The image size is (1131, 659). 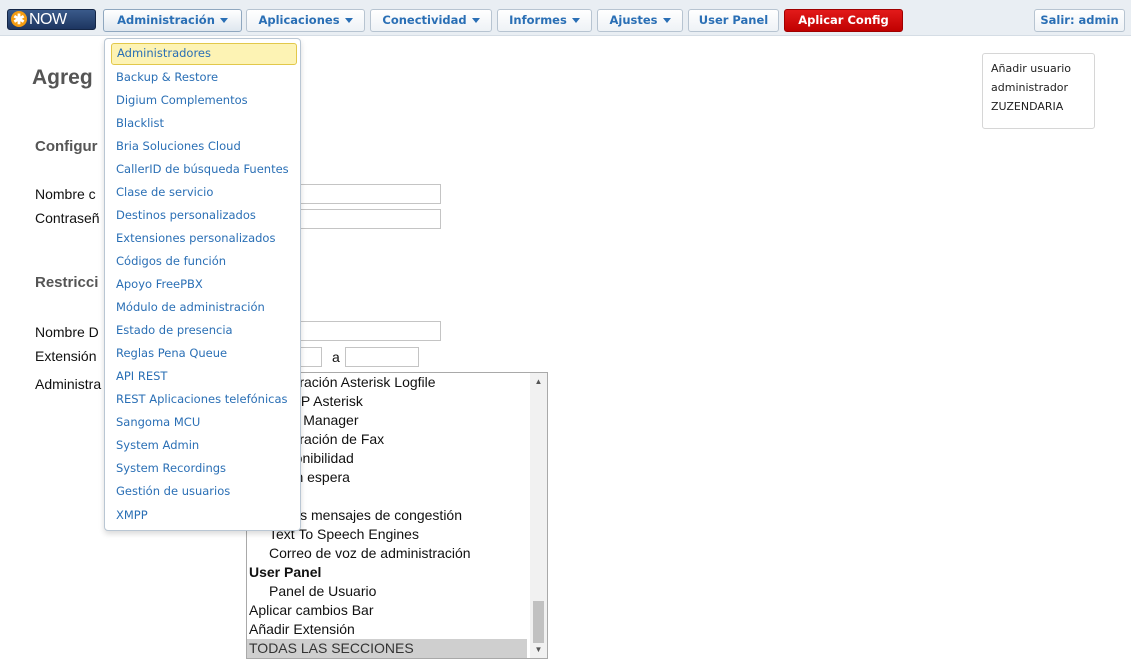 What do you see at coordinates (66, 146) in the screenshot?
I see `section-heading-configuracion: Configur` at bounding box center [66, 146].